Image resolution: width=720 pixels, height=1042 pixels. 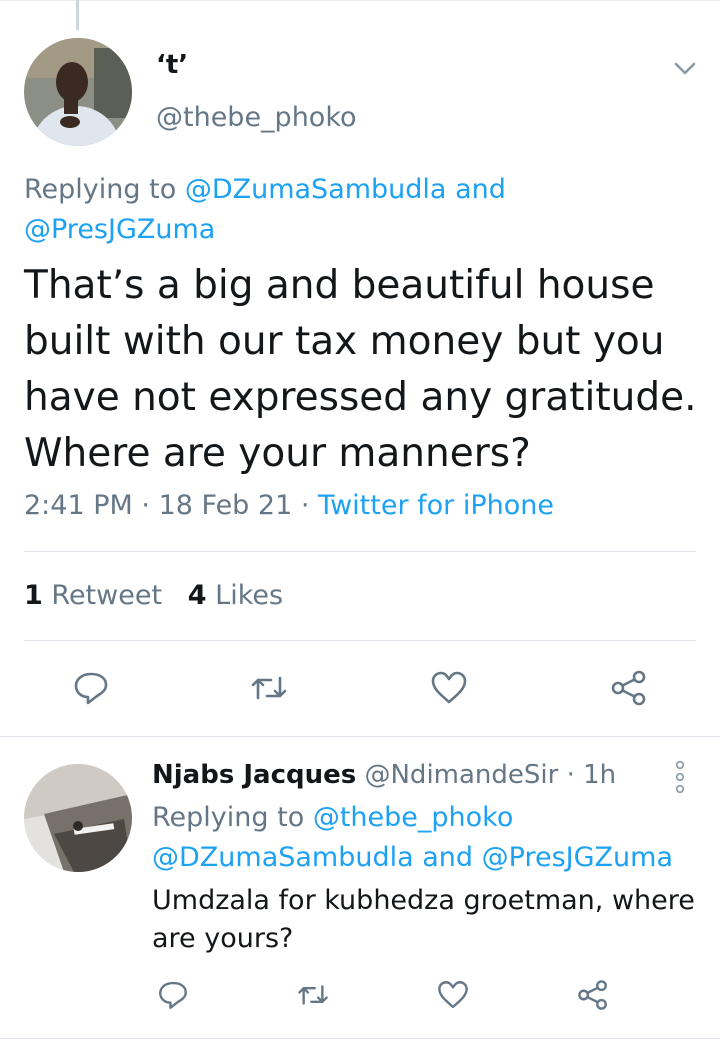 What do you see at coordinates (107, 595) in the screenshot?
I see `retweet-label: Retweet` at bounding box center [107, 595].